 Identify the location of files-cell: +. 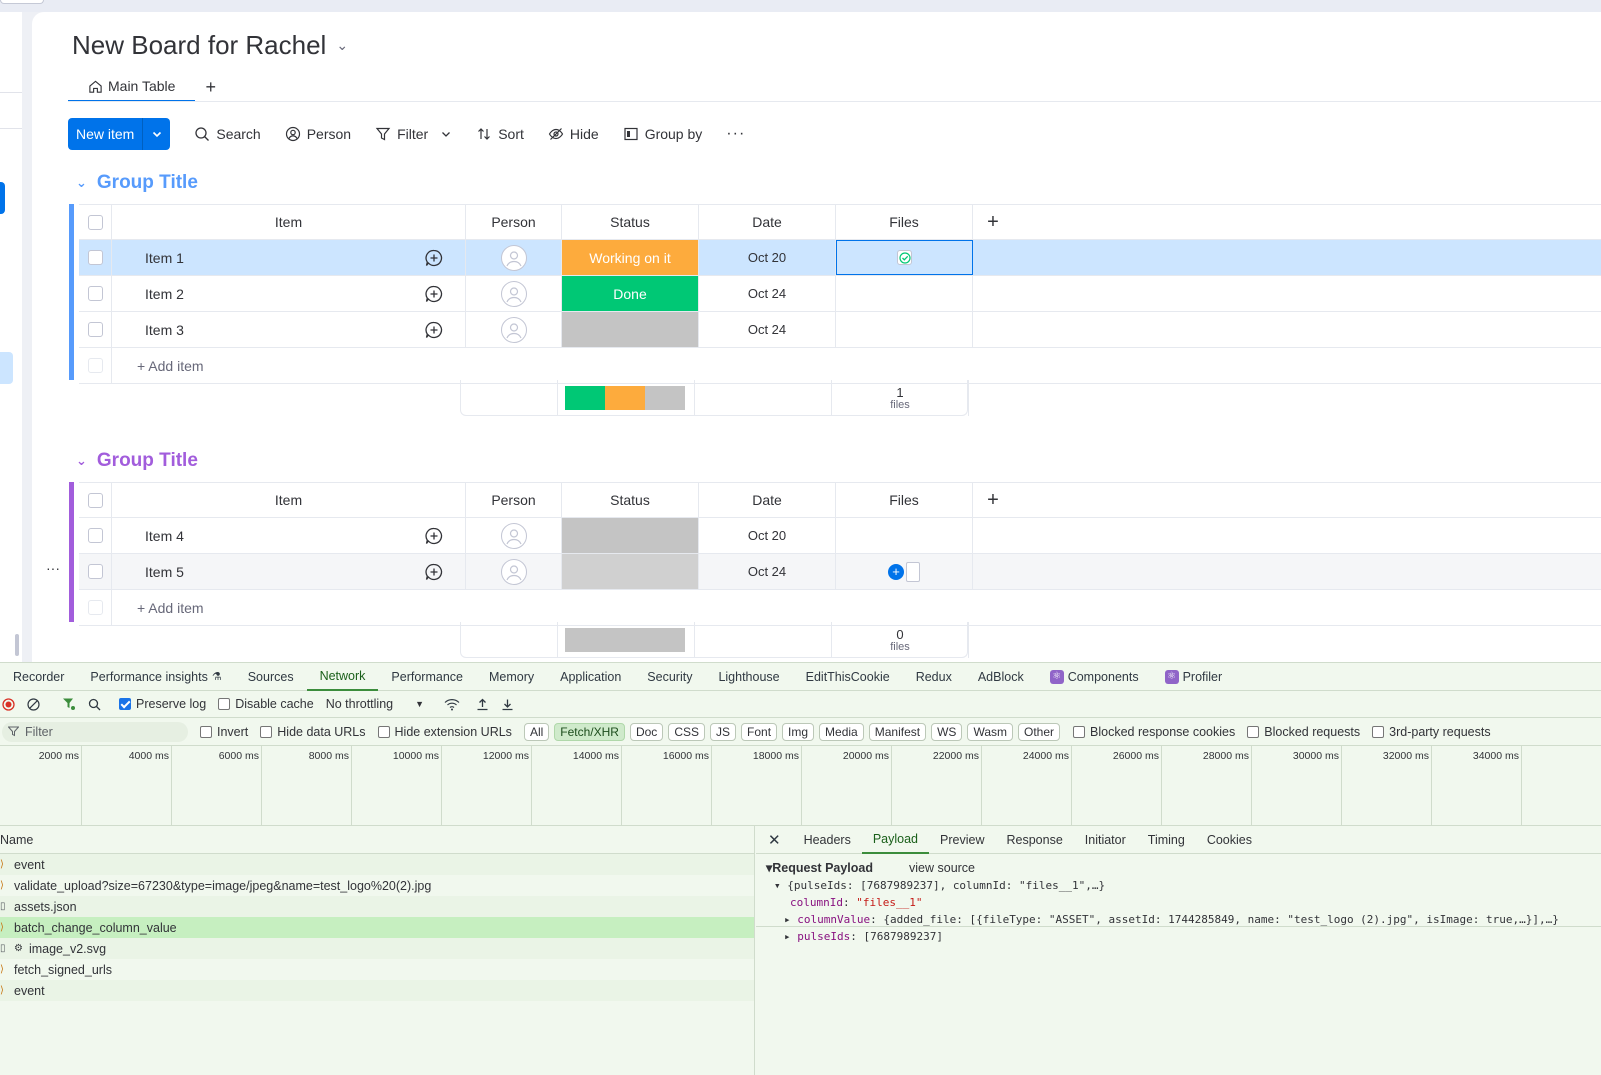
(904, 571).